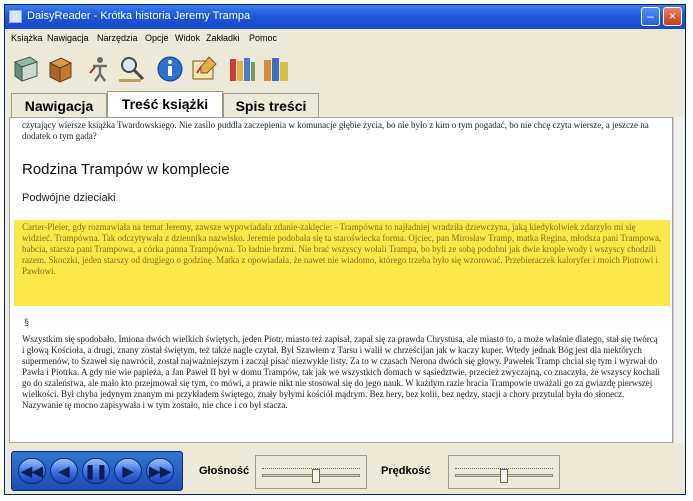  I want to click on edit-icon, so click(204, 69).